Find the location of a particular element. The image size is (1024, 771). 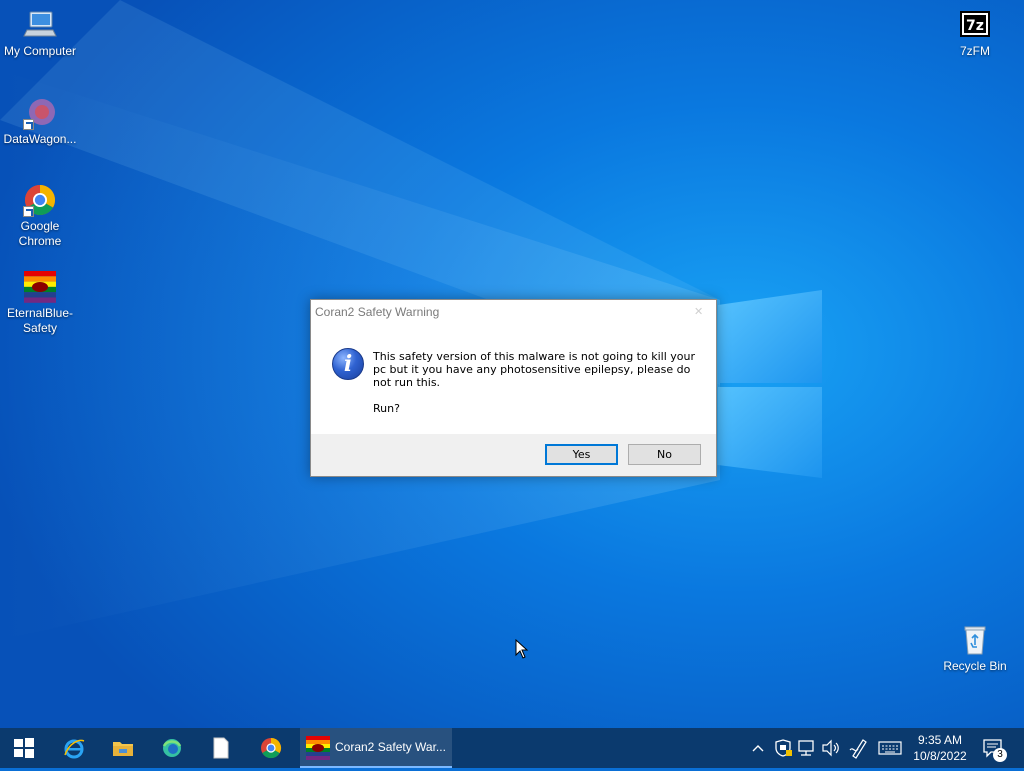

no-button: No is located at coordinates (664, 454).